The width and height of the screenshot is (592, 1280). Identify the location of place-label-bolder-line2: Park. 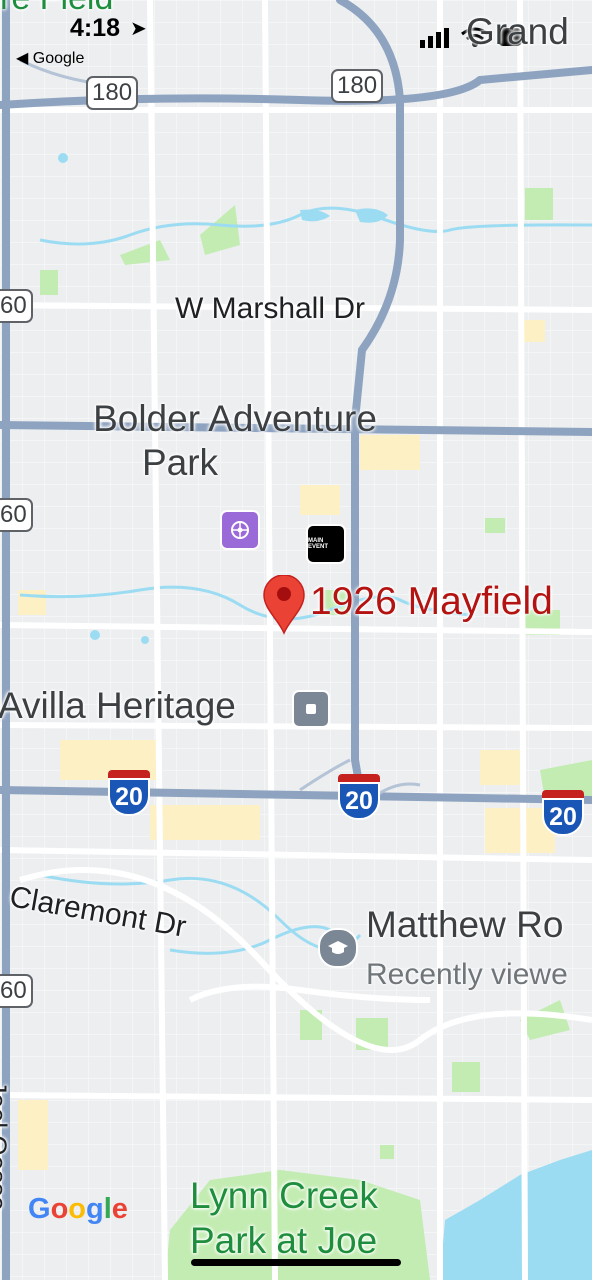
(180, 462).